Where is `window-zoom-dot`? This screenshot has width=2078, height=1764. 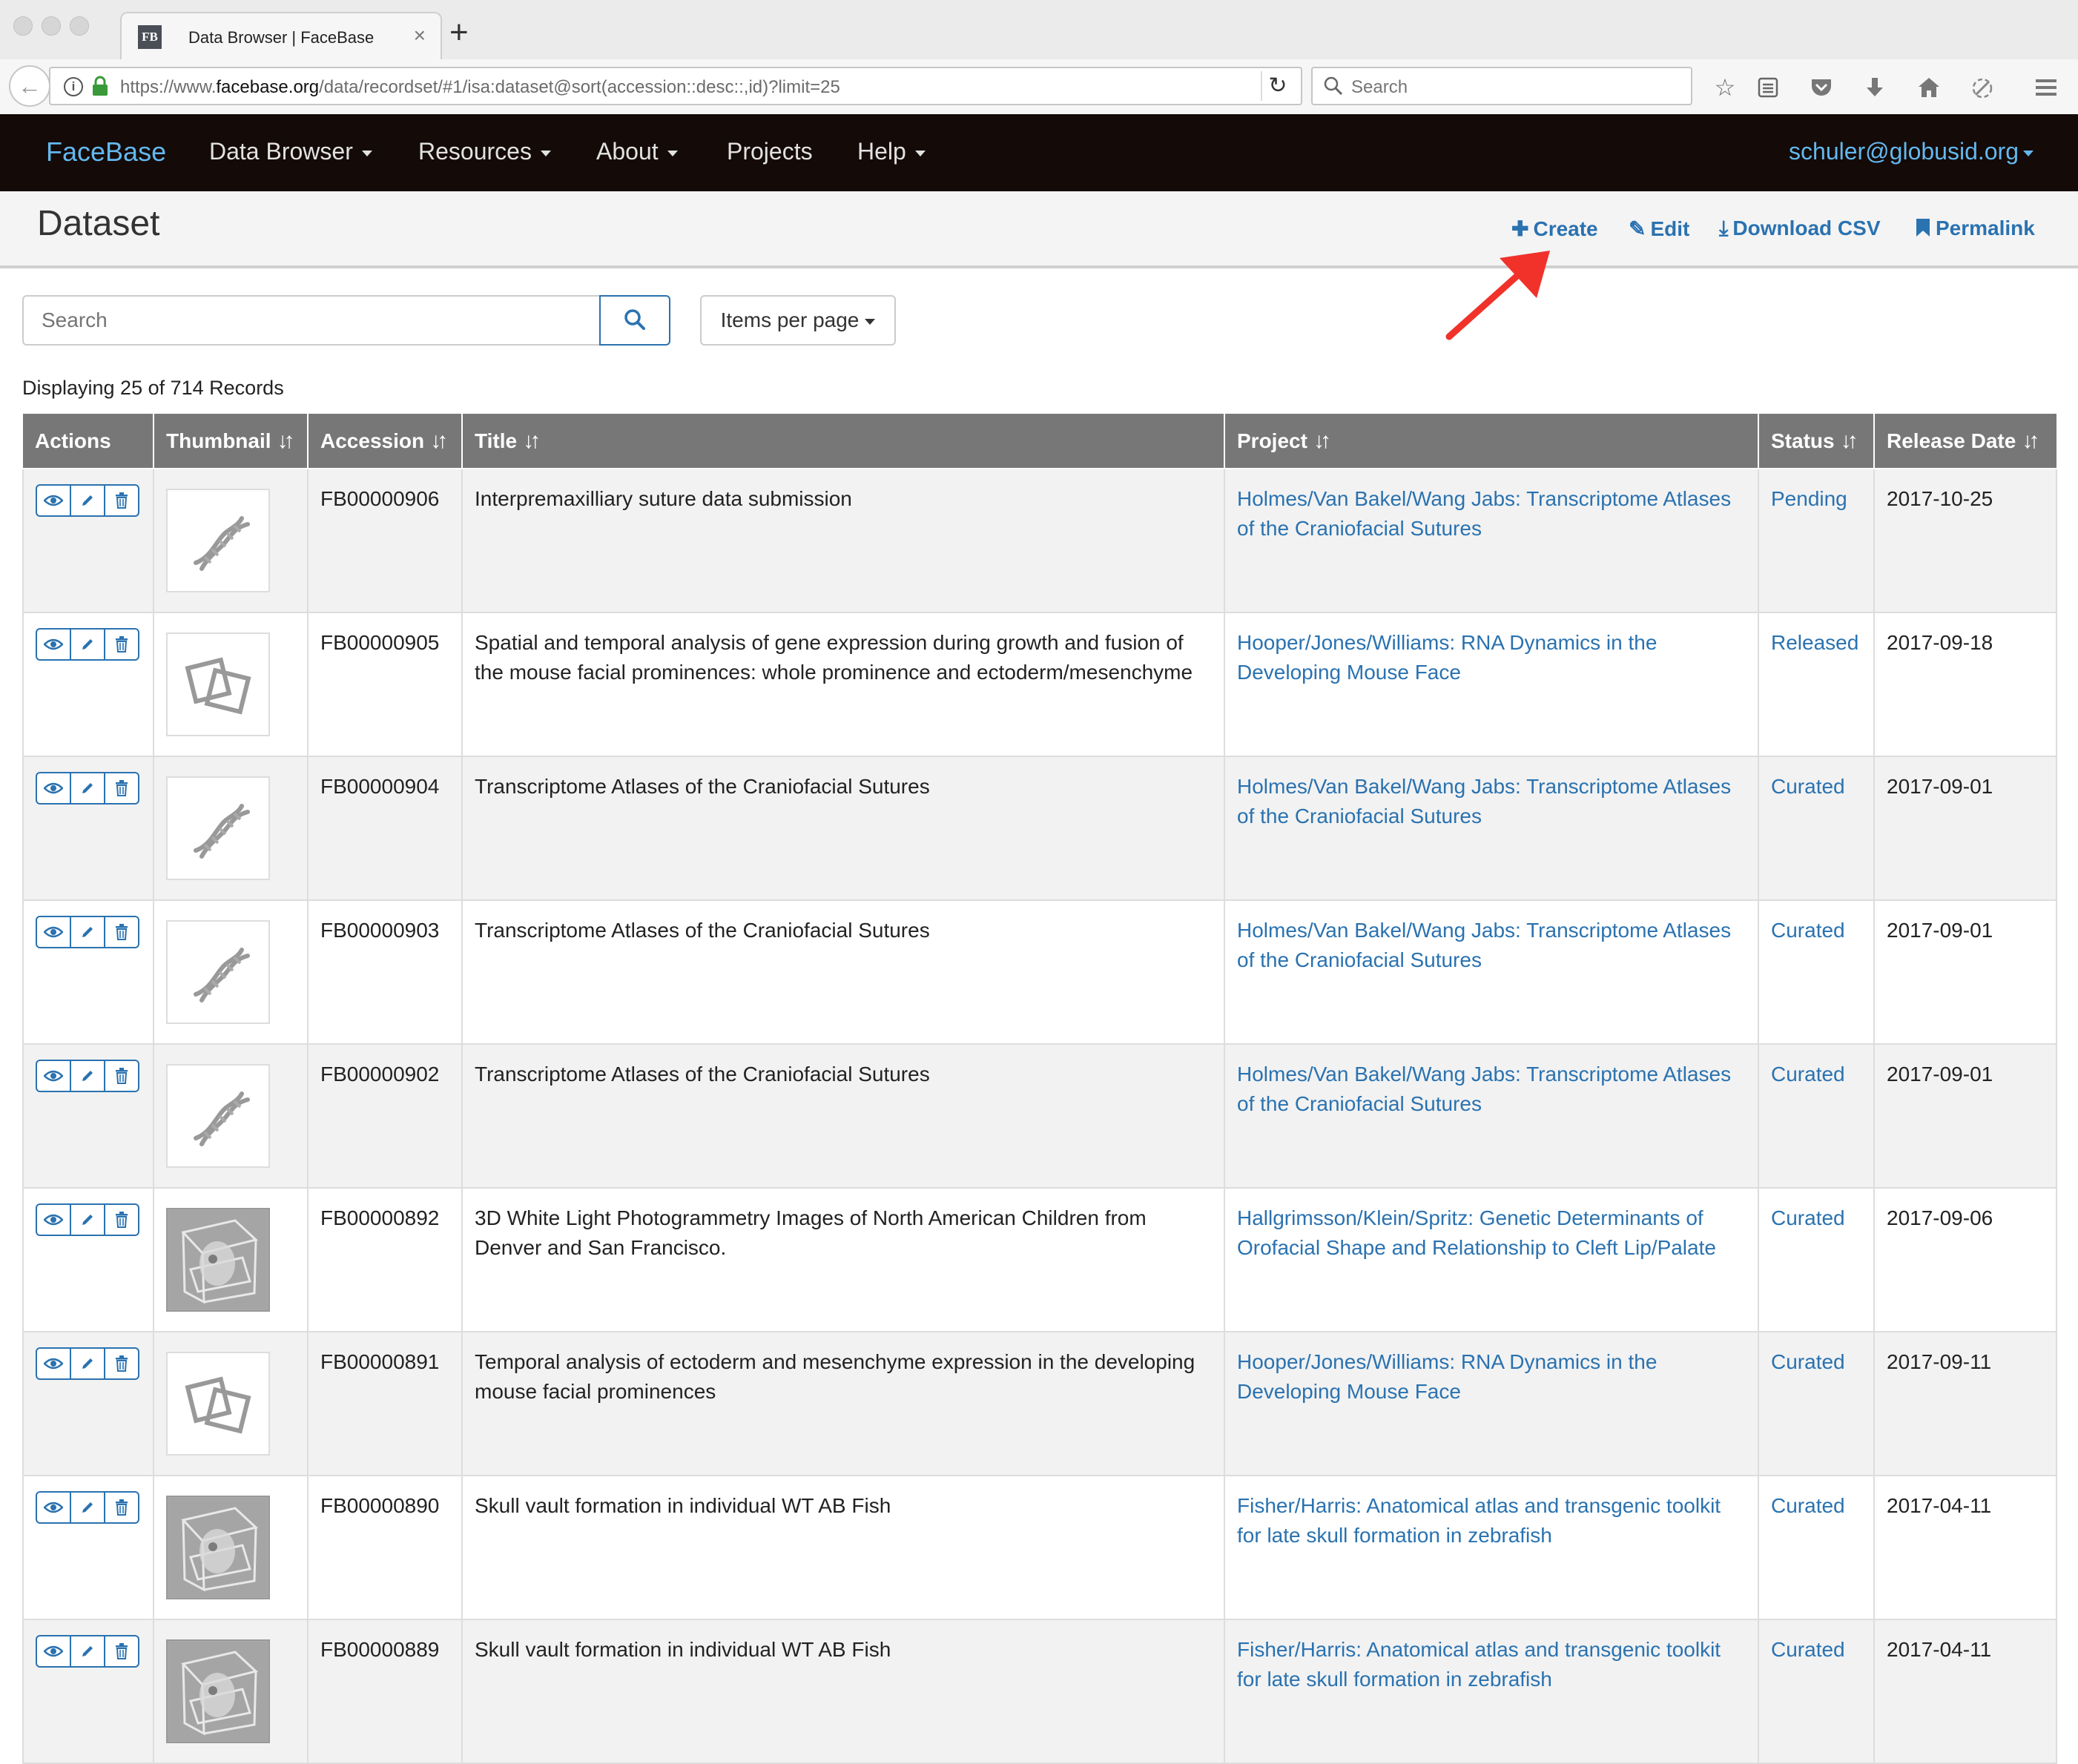
window-zoom-dot is located at coordinates (79, 26).